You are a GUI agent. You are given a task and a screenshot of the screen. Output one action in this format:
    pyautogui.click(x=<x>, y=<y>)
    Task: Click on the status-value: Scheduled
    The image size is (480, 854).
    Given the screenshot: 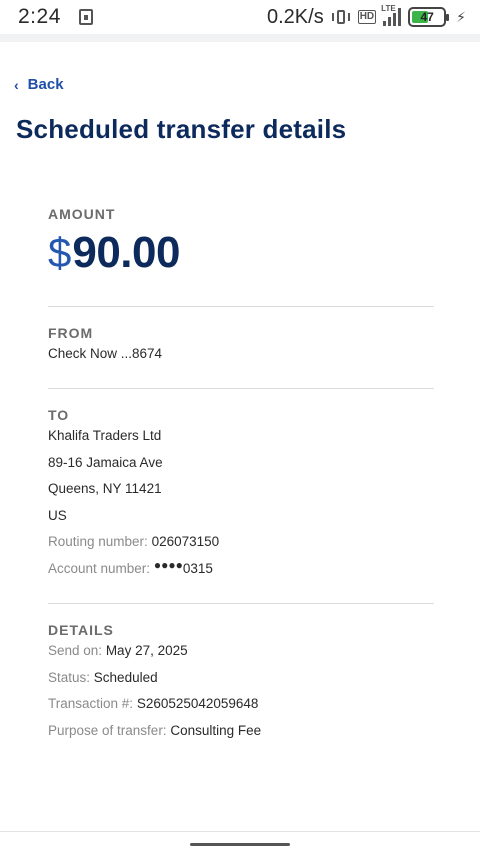 What is the action you would take?
    pyautogui.click(x=125, y=677)
    